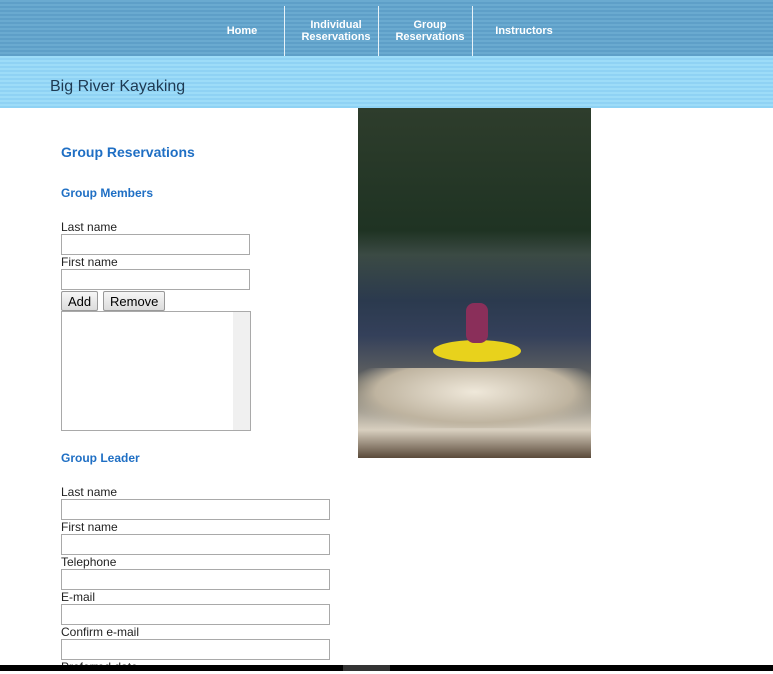 This screenshot has height=674, width=773. Describe the element at coordinates (477, 323) in the screenshot. I see `kayaker-shape` at that location.